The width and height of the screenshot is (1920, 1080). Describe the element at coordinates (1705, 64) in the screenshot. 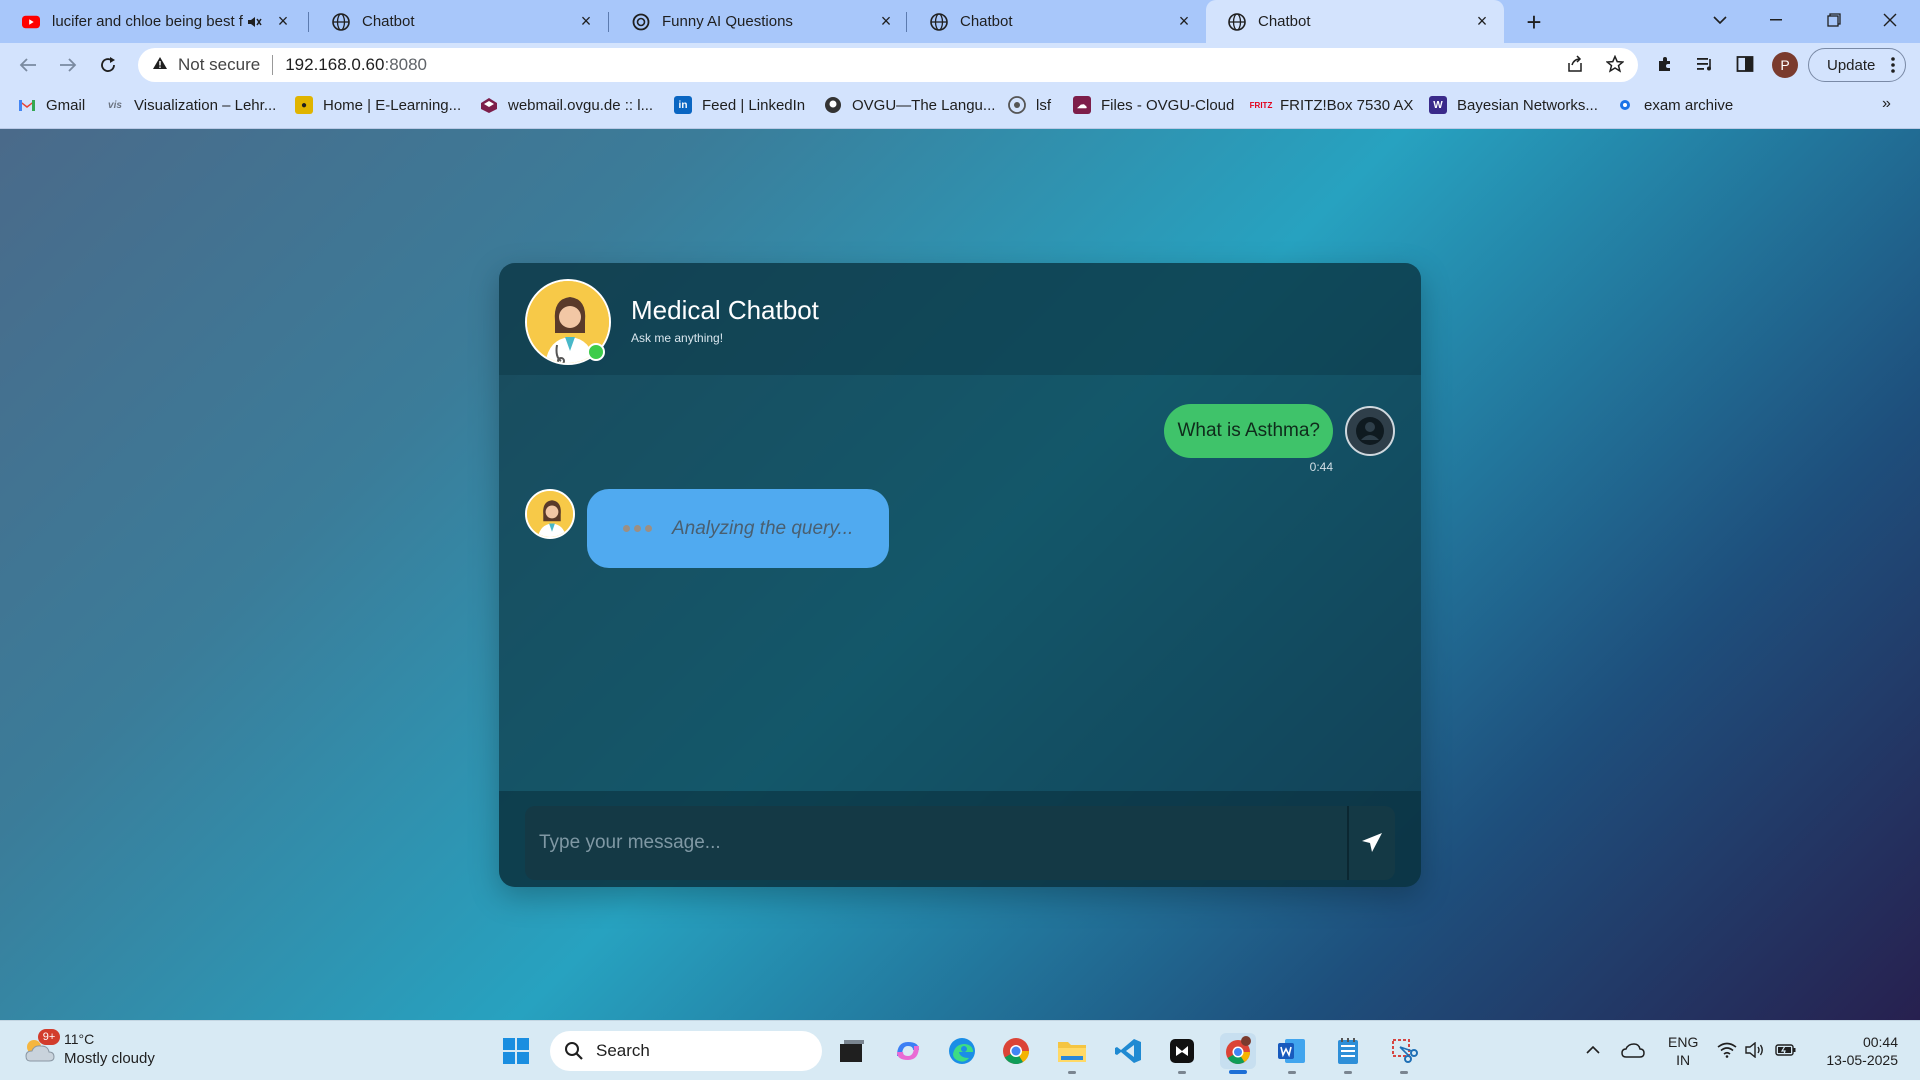

I see `media-queue-icon` at that location.